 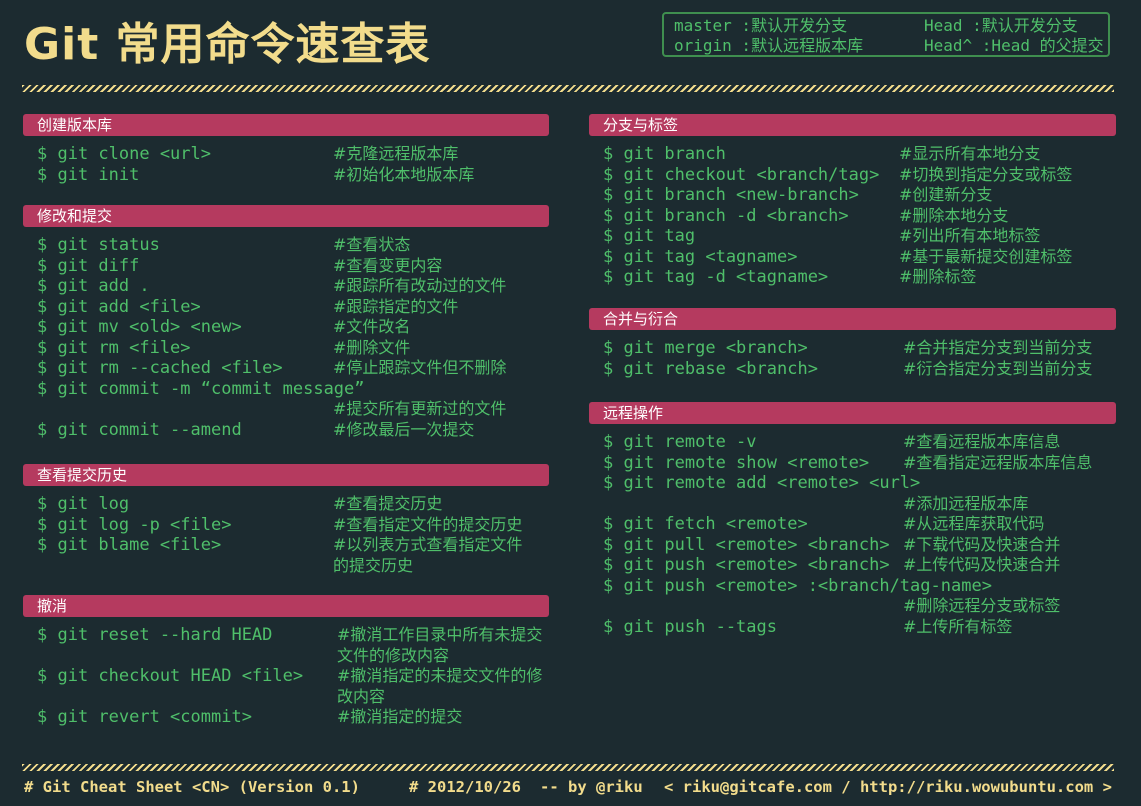 I want to click on command-text: $ git branch <new-branch>, so click(x=731, y=195).